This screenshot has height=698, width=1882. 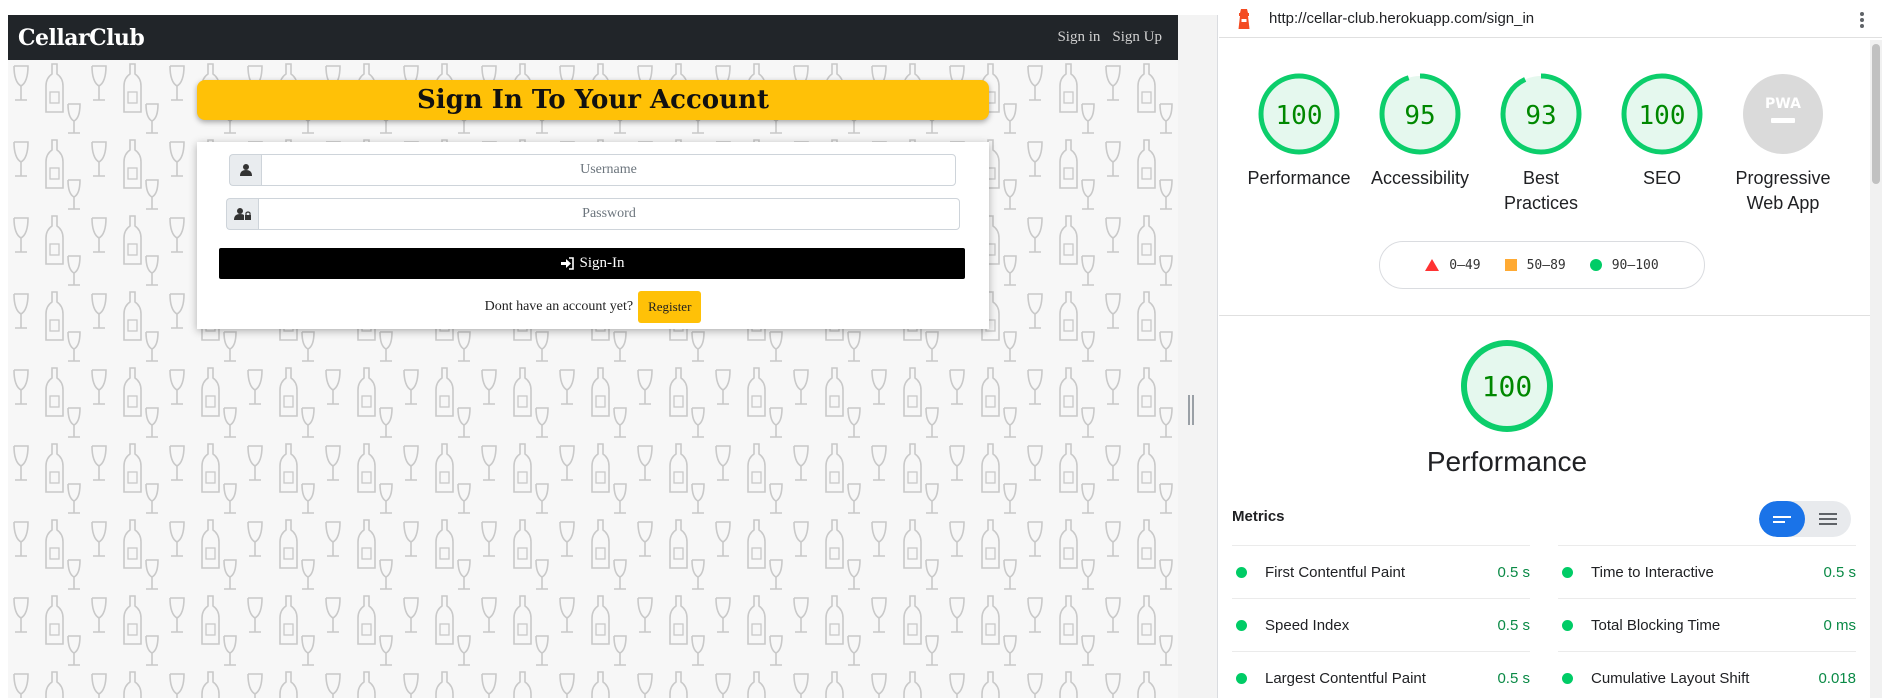 I want to click on nav-sign-up-link: Sign Up, so click(x=1137, y=37).